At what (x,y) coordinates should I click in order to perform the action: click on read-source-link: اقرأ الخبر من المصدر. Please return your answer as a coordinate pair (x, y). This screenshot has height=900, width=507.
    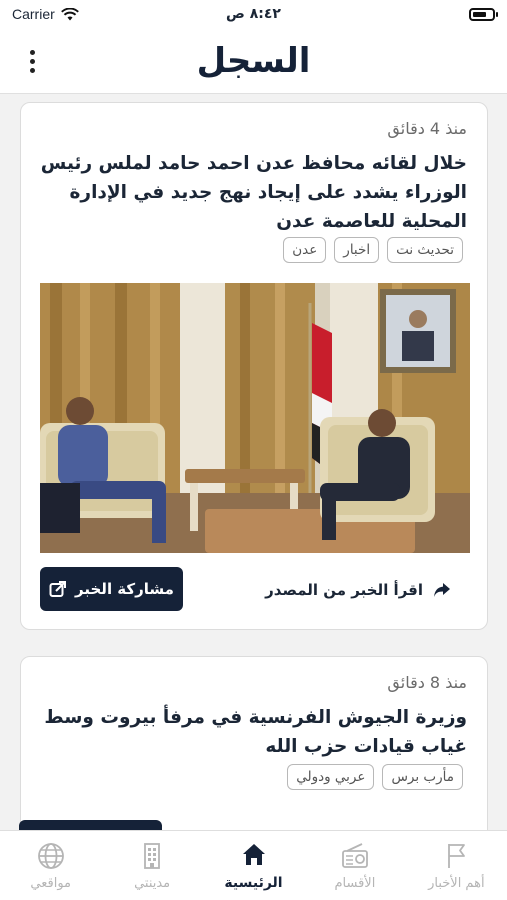
    Looking at the image, I should click on (358, 590).